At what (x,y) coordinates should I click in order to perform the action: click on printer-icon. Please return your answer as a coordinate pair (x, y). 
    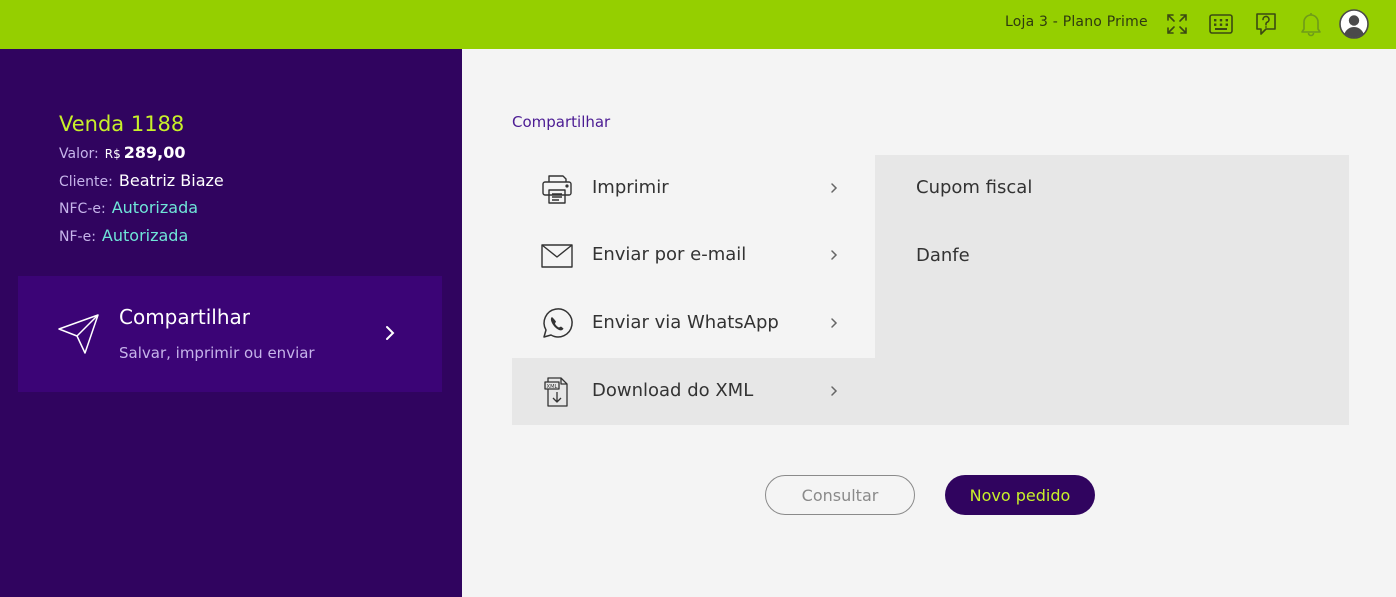
    Looking at the image, I should click on (557, 189).